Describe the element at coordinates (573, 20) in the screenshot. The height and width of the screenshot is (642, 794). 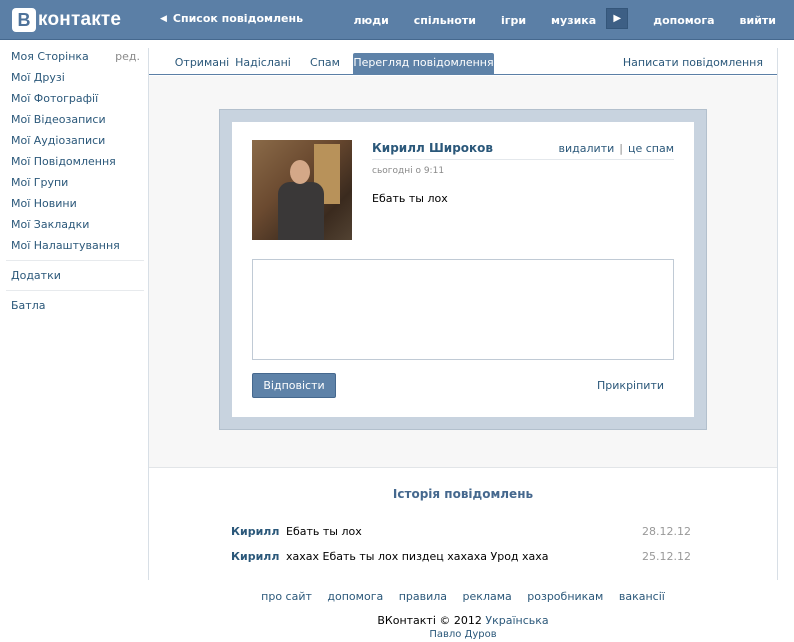
I see `nav-music: музика` at that location.